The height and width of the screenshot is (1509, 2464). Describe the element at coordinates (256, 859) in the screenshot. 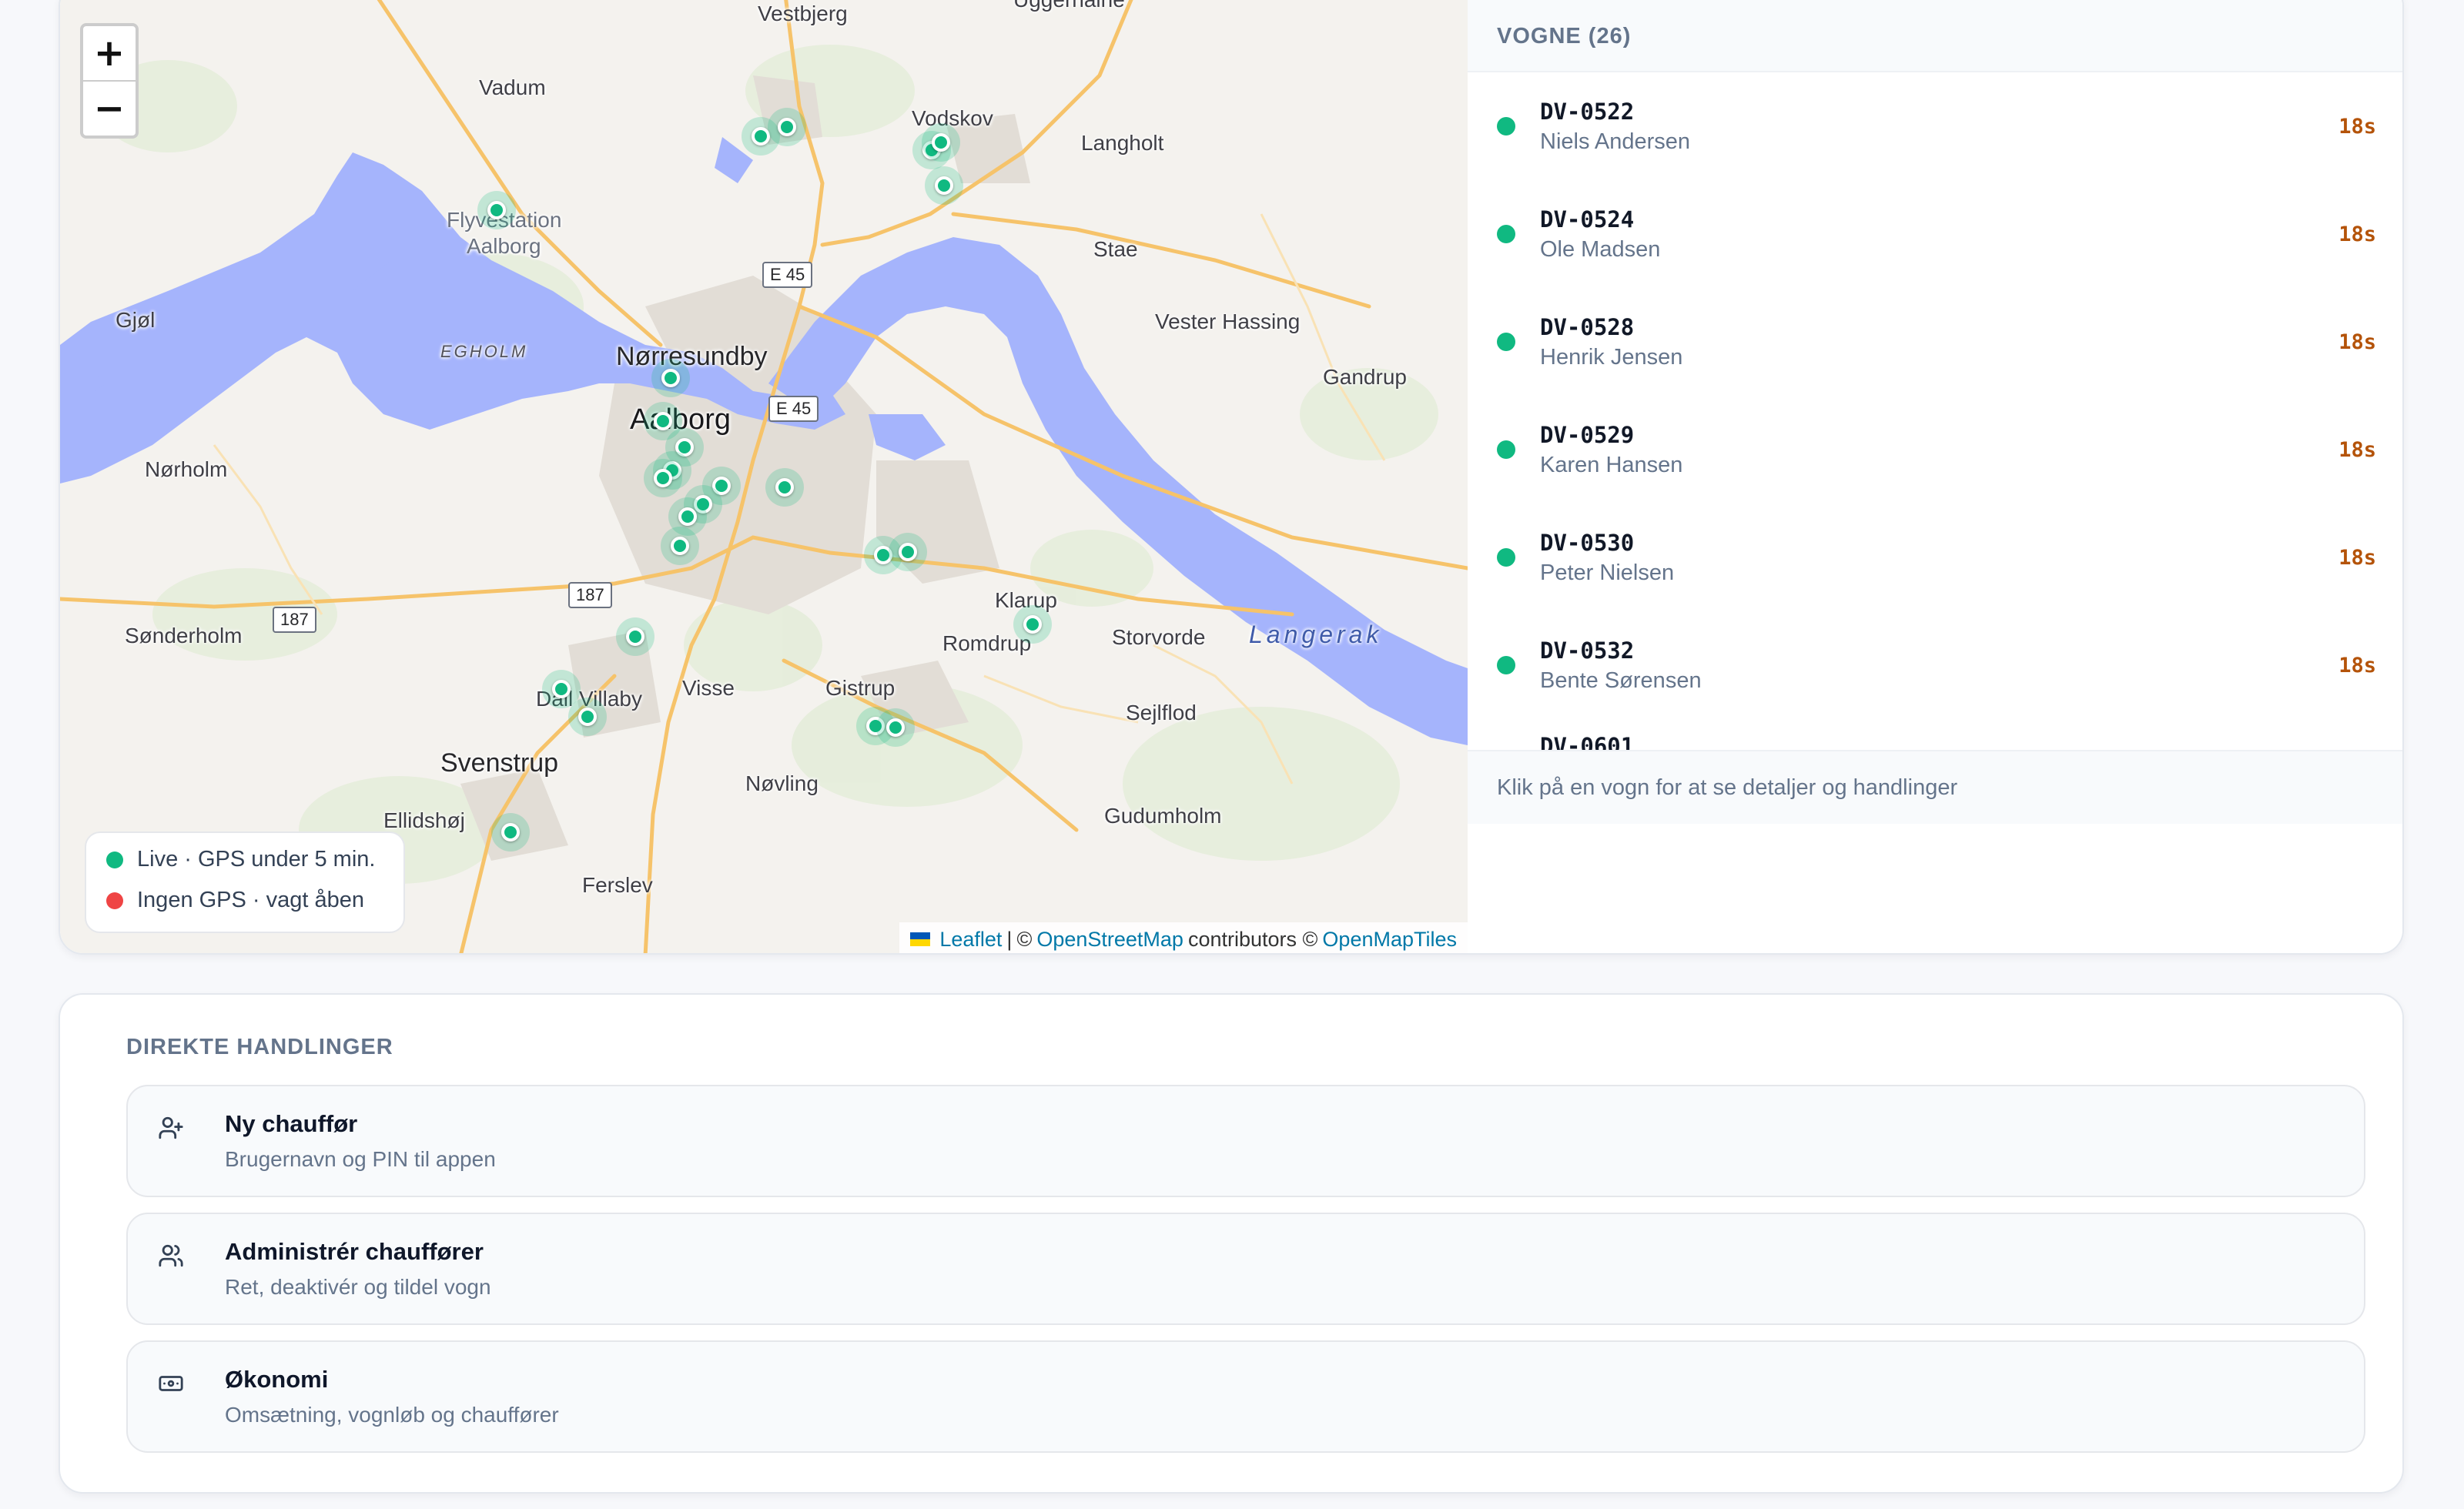

I see `legend-live-label: Live · GPS under 5 min.` at that location.